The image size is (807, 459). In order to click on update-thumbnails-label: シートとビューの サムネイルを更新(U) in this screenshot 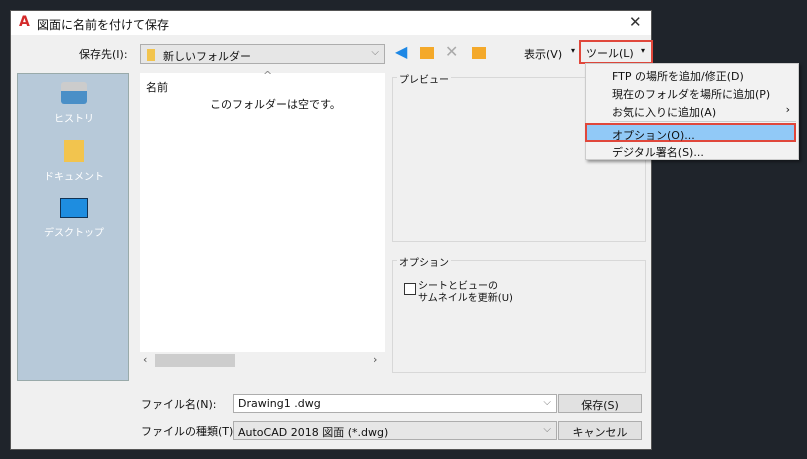, I will do `click(465, 292)`.